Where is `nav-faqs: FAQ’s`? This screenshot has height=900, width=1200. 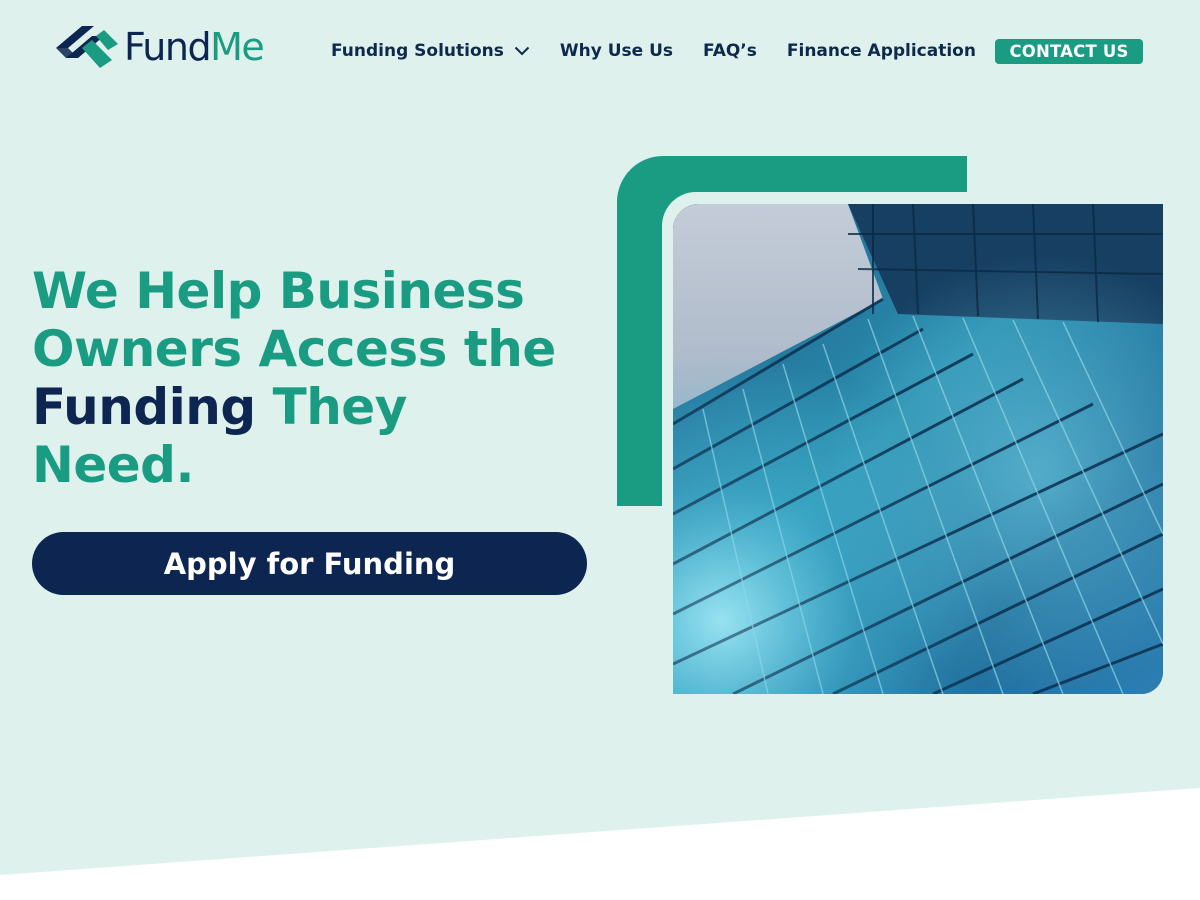 nav-faqs: FAQ’s is located at coordinates (730, 51).